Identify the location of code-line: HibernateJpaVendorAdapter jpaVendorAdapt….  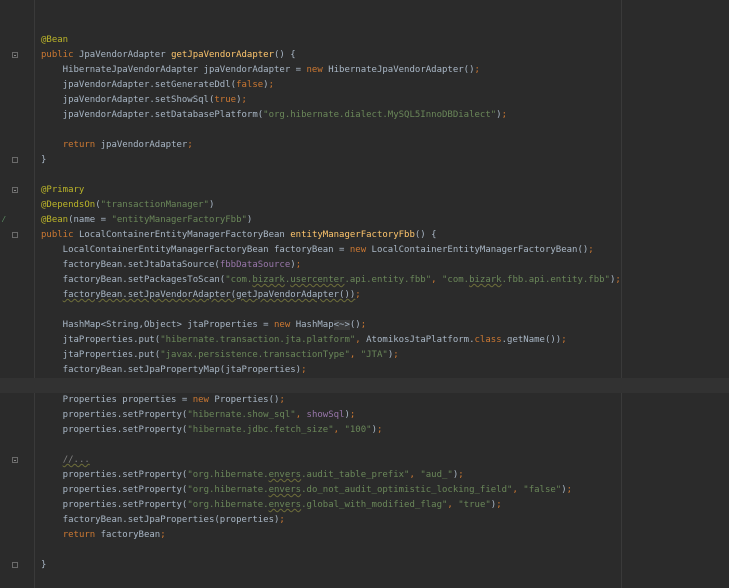
(364, 70).